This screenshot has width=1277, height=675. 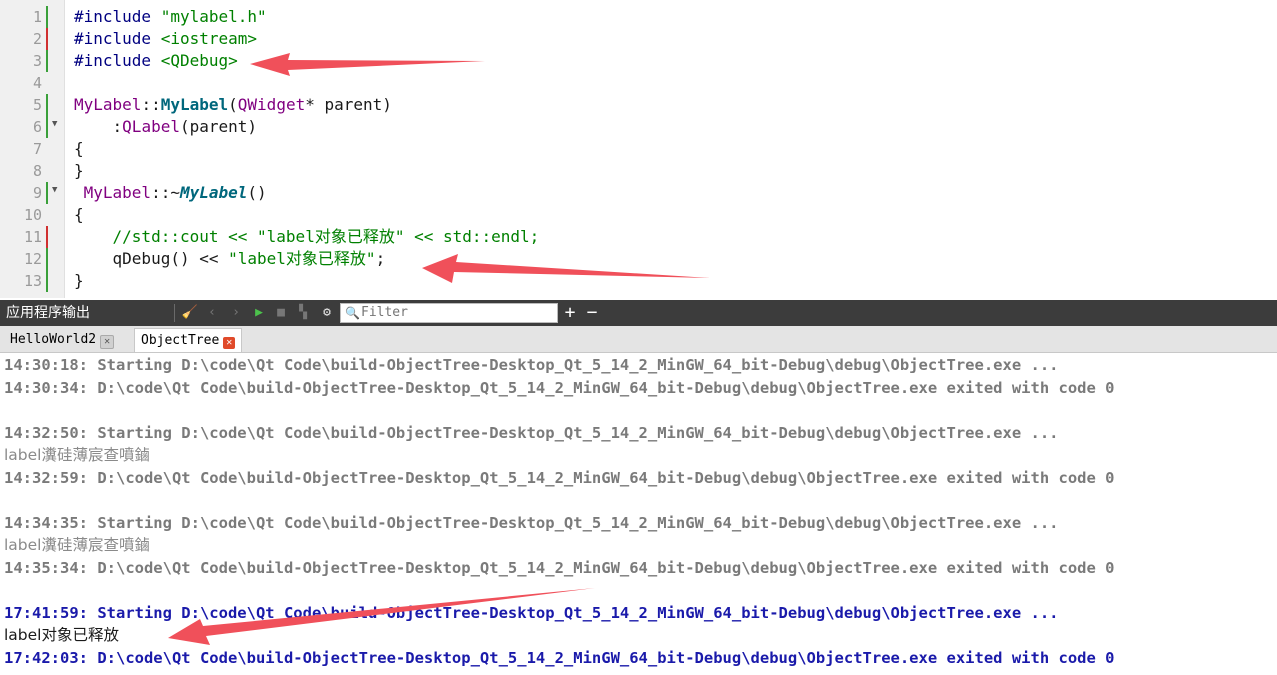 I want to click on tab-helloworld2: HelloWorld2 ✕, so click(x=62, y=340).